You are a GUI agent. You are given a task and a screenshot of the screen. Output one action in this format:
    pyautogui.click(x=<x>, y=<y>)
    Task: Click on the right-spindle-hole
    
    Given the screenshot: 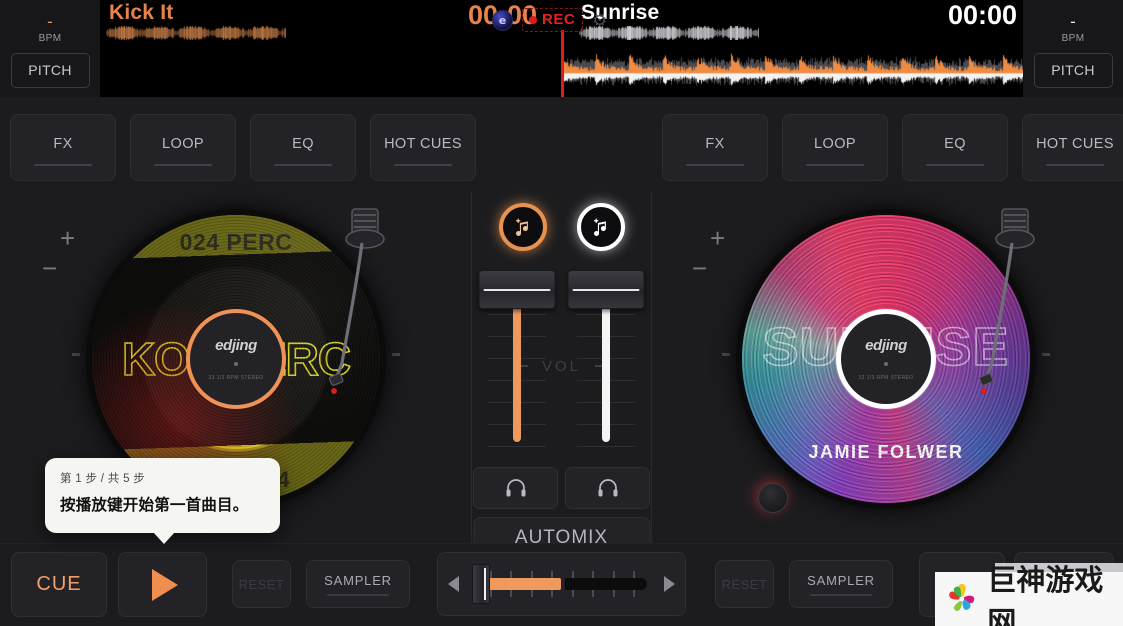 What is the action you would take?
    pyautogui.click(x=886, y=364)
    